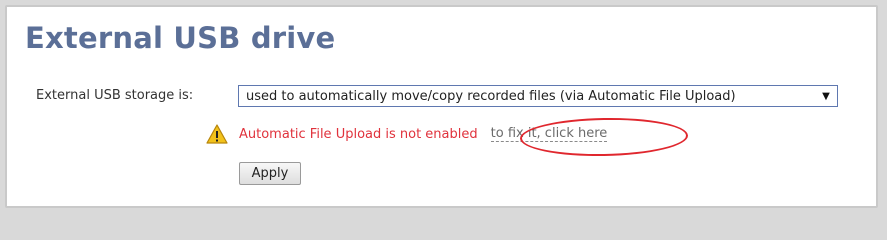 The height and width of the screenshot is (240, 887). I want to click on warning-triangle-icon, so click(217, 134).